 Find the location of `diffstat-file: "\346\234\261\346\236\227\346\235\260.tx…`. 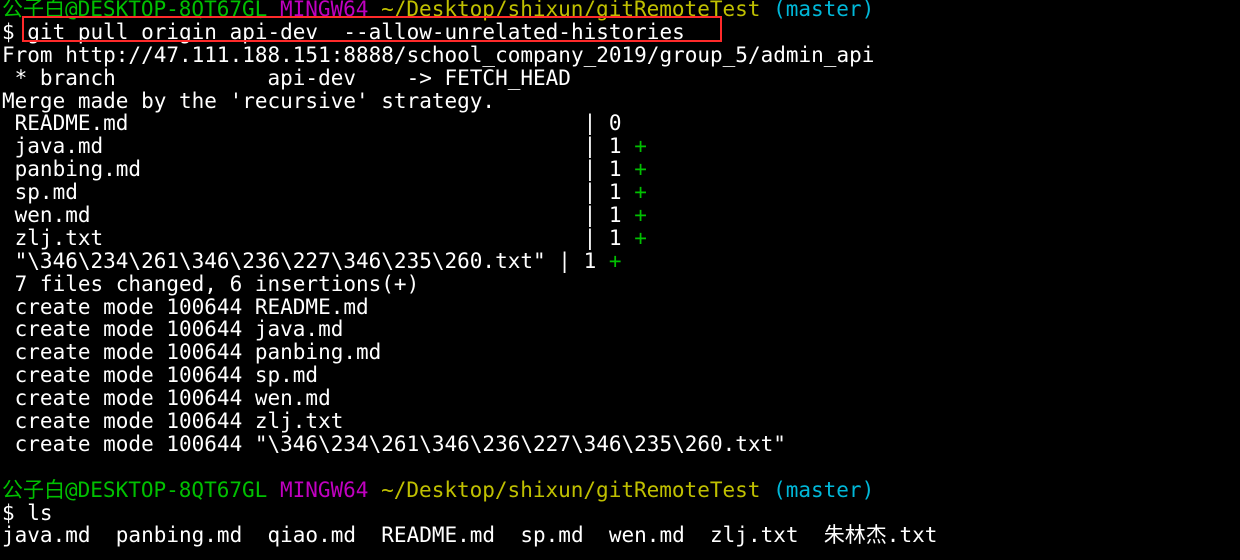

diffstat-file: "\346\234\261\346\236\227\346\235\260.tx… is located at coordinates (280, 260).